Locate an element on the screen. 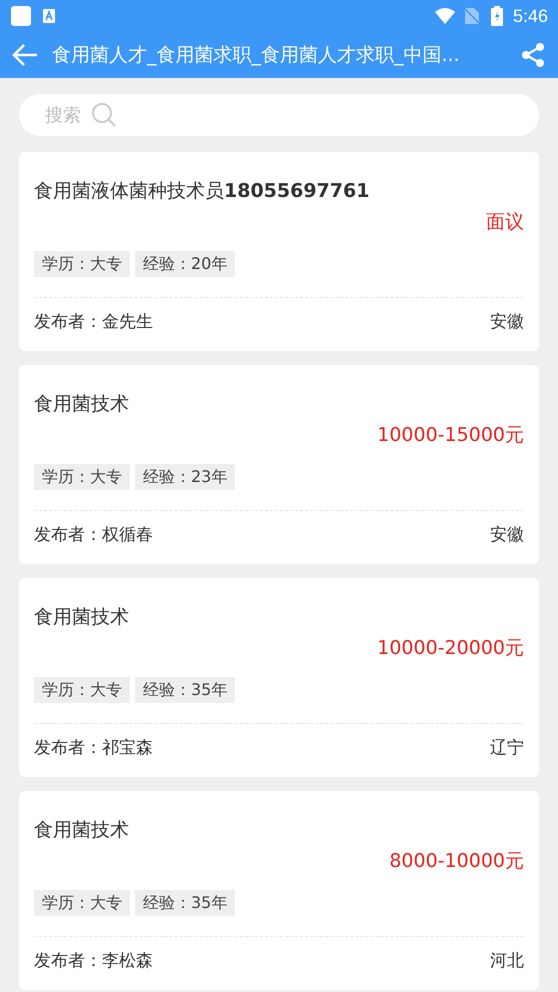  publisher: 发布者：金先生 is located at coordinates (93, 321).